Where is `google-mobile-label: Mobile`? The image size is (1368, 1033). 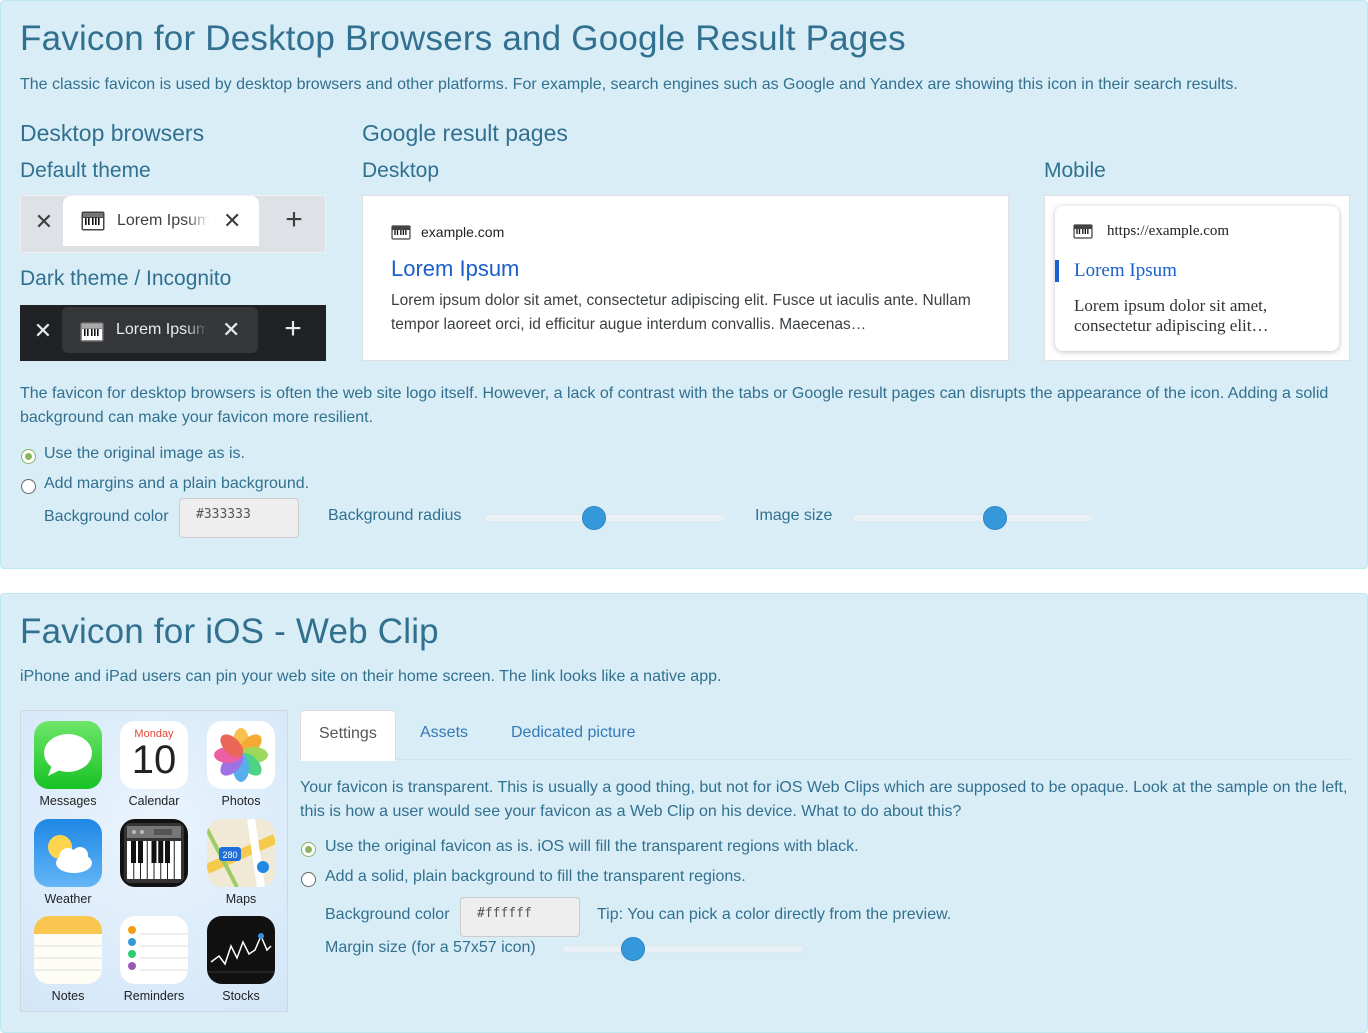 google-mobile-label: Mobile is located at coordinates (1075, 170).